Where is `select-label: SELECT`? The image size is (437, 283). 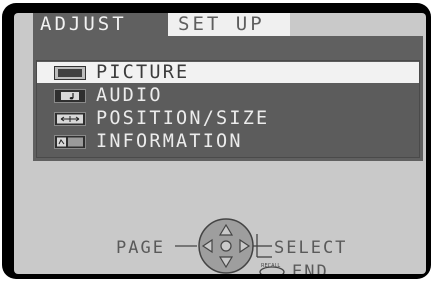 select-label: SELECT is located at coordinates (311, 248).